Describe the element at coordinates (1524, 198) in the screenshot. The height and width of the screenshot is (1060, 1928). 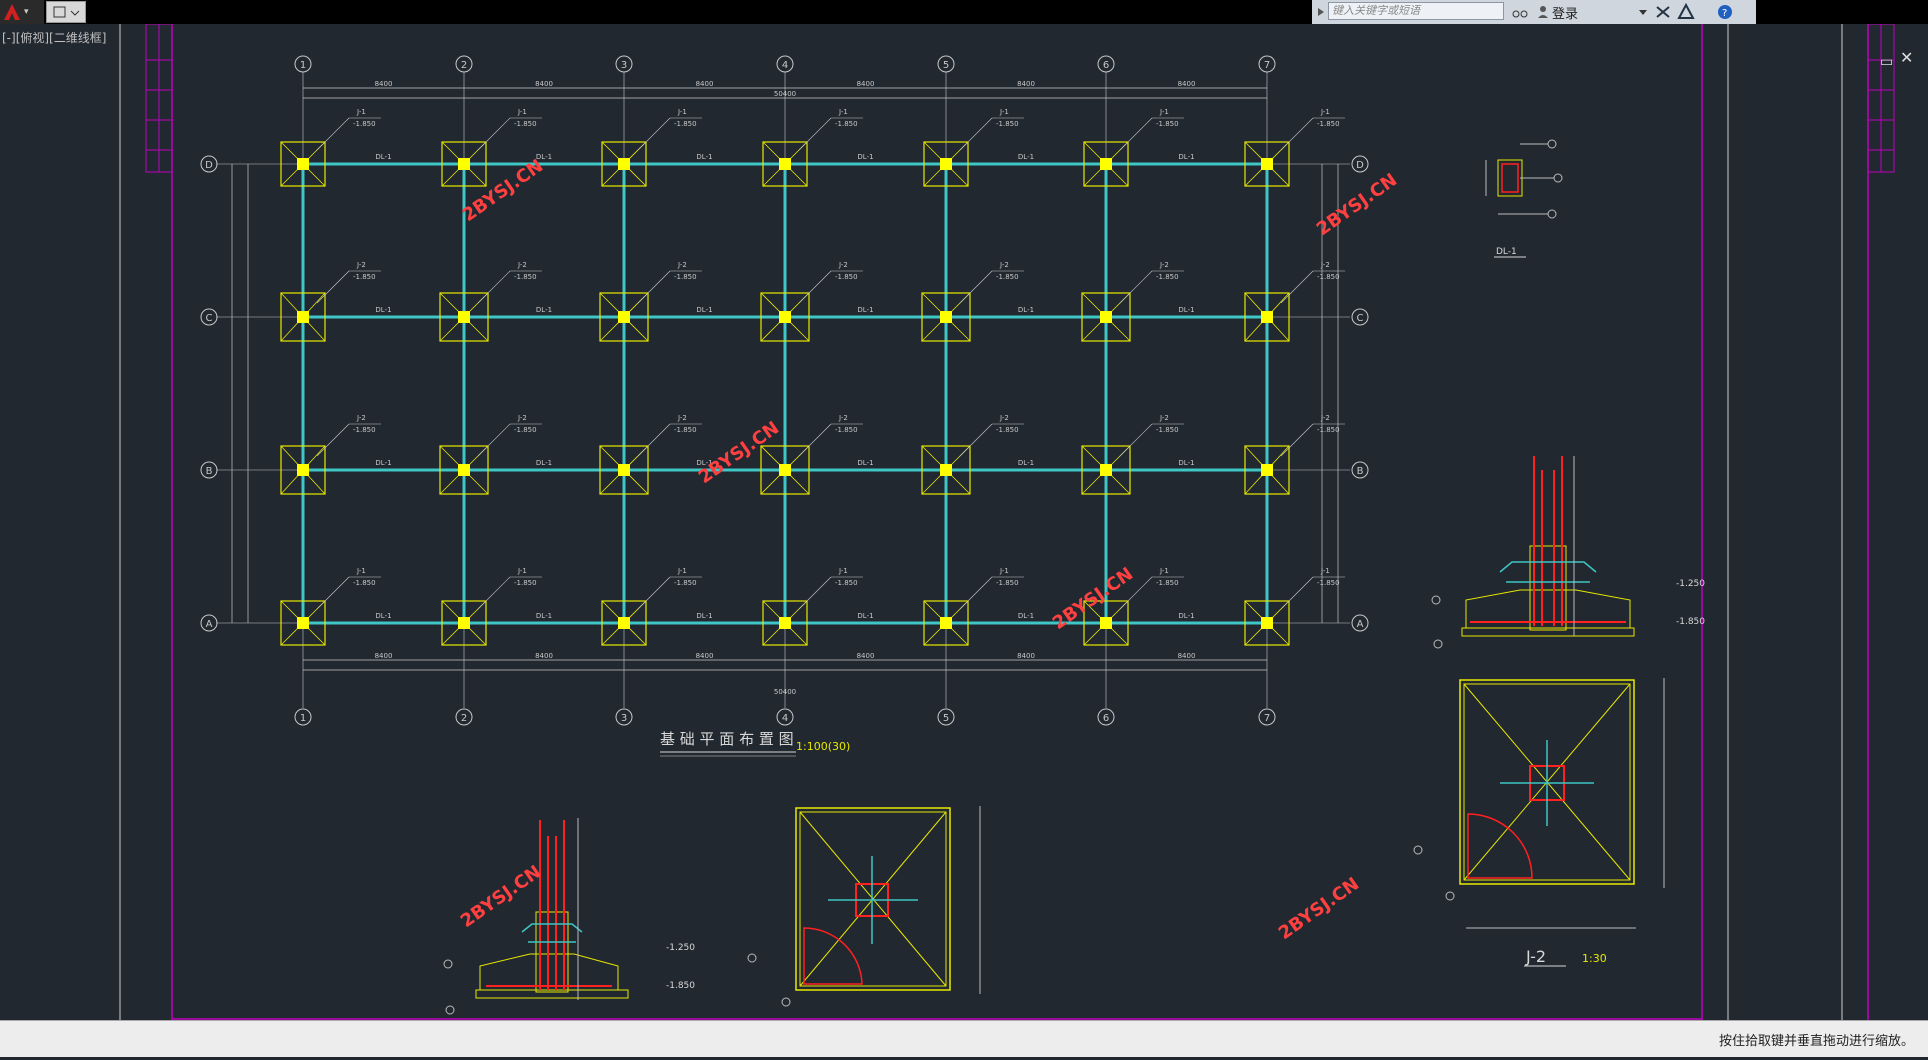
I see `beam-section-detail: DL-1` at that location.